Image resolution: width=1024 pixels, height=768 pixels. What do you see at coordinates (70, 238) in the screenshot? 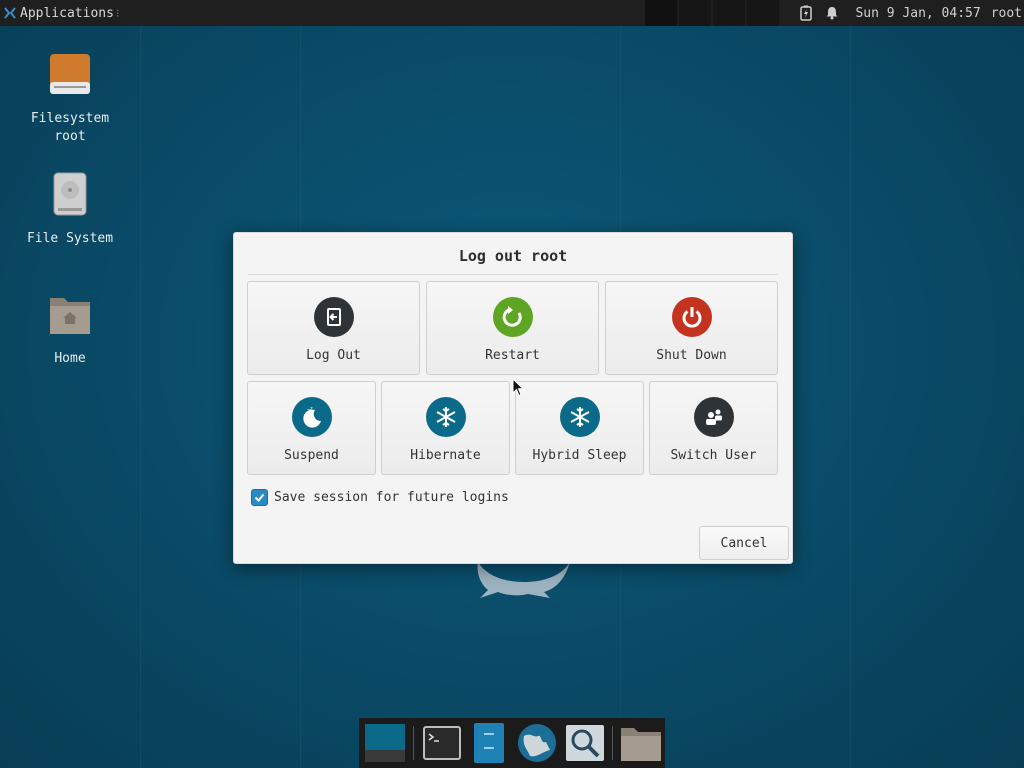
I see `desktop-icon-label: File System` at bounding box center [70, 238].